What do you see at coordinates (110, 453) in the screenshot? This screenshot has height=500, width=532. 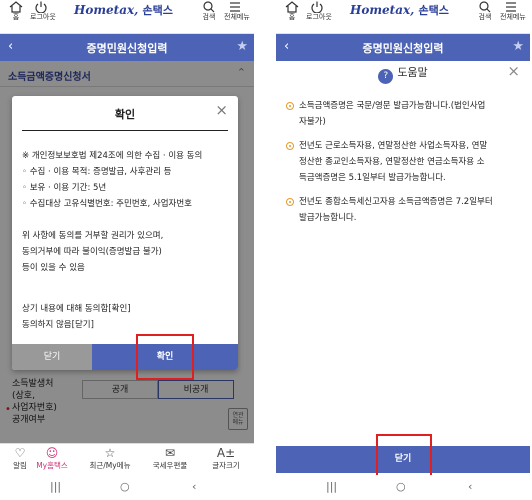 I see `star-outline-icon: ☆` at bounding box center [110, 453].